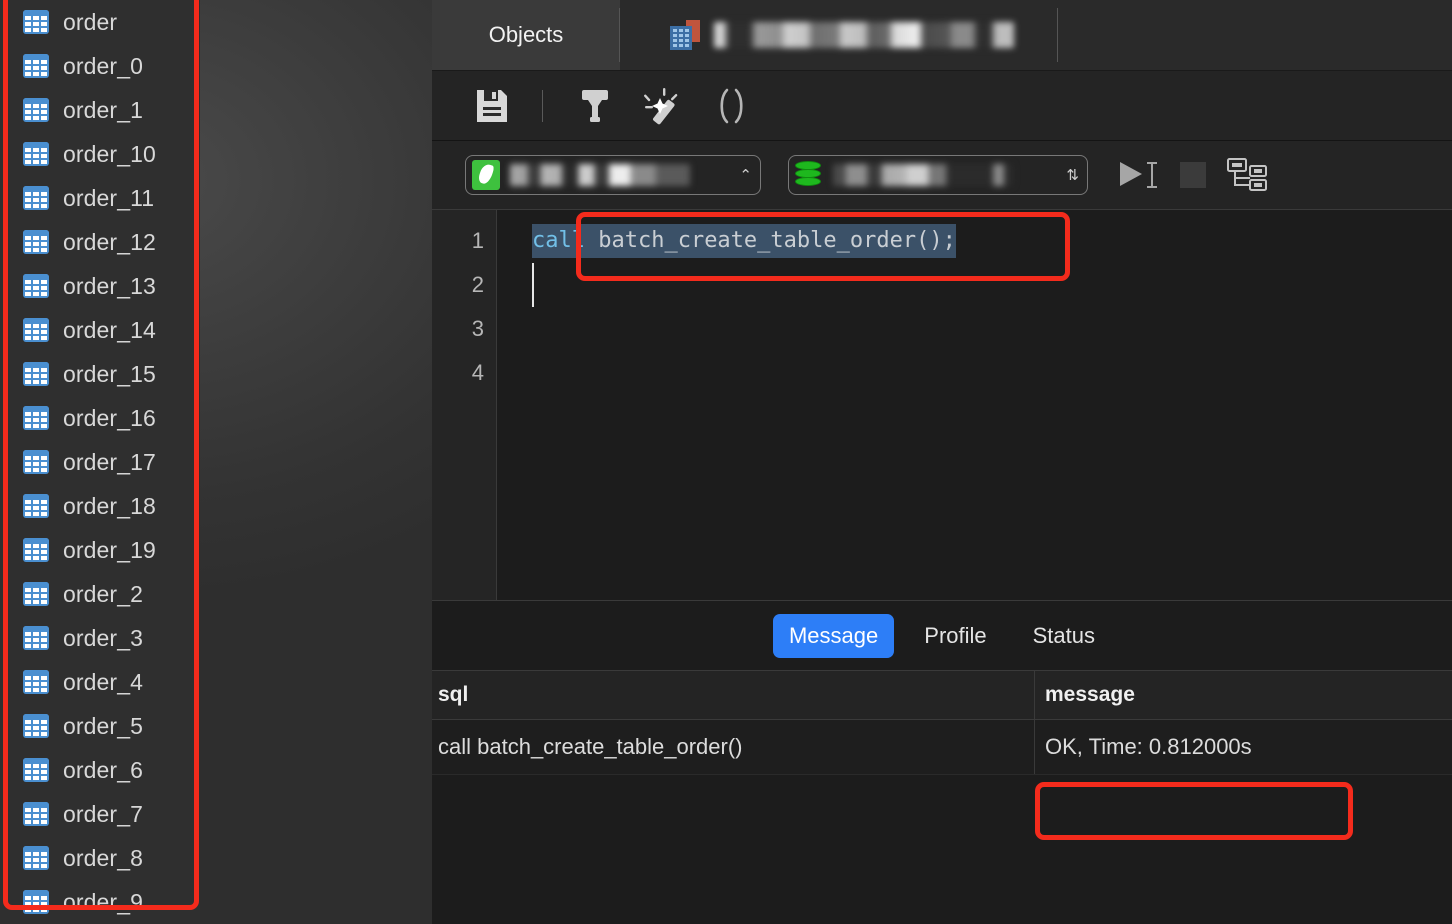  Describe the element at coordinates (100, 550) in the screenshot. I see `list-item: order_19` at that location.